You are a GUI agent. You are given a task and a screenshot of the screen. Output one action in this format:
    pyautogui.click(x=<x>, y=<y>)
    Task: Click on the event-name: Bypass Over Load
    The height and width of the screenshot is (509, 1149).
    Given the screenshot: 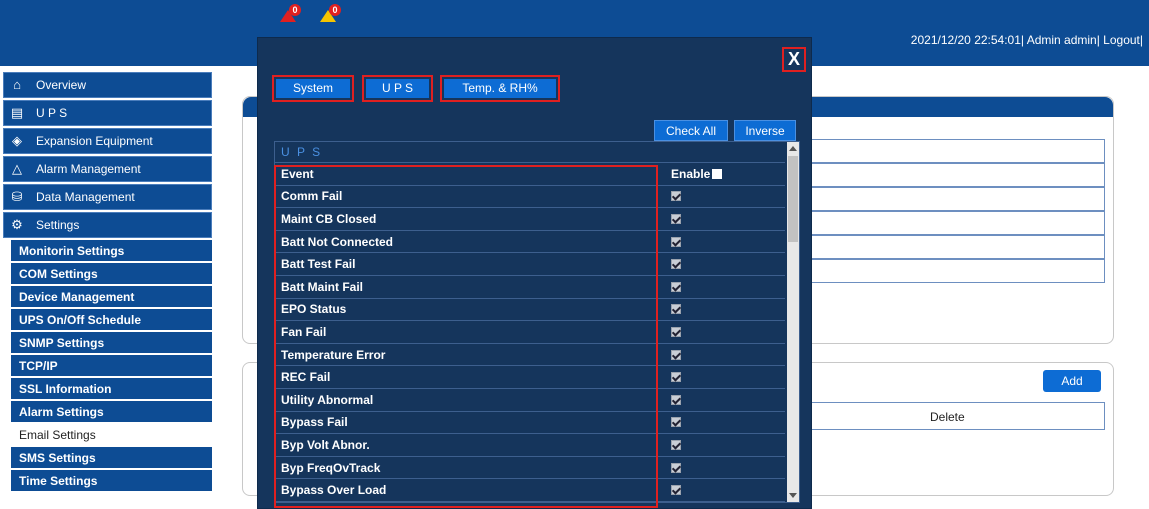 What is the action you would take?
    pyautogui.click(x=334, y=490)
    